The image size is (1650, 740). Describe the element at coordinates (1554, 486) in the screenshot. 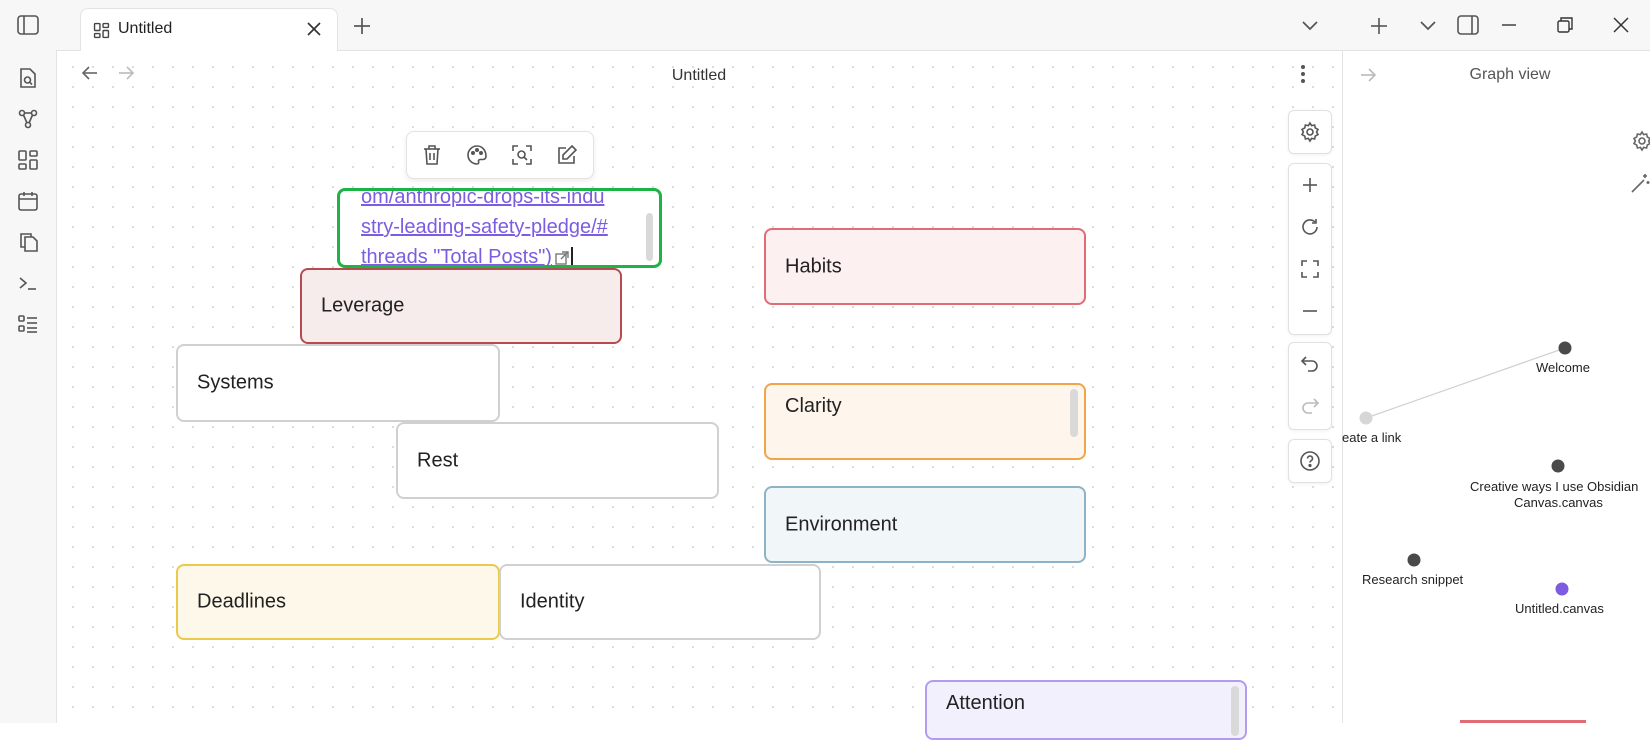

I see `graph-label-creative-ways: Creative ways I use Obsidian` at that location.